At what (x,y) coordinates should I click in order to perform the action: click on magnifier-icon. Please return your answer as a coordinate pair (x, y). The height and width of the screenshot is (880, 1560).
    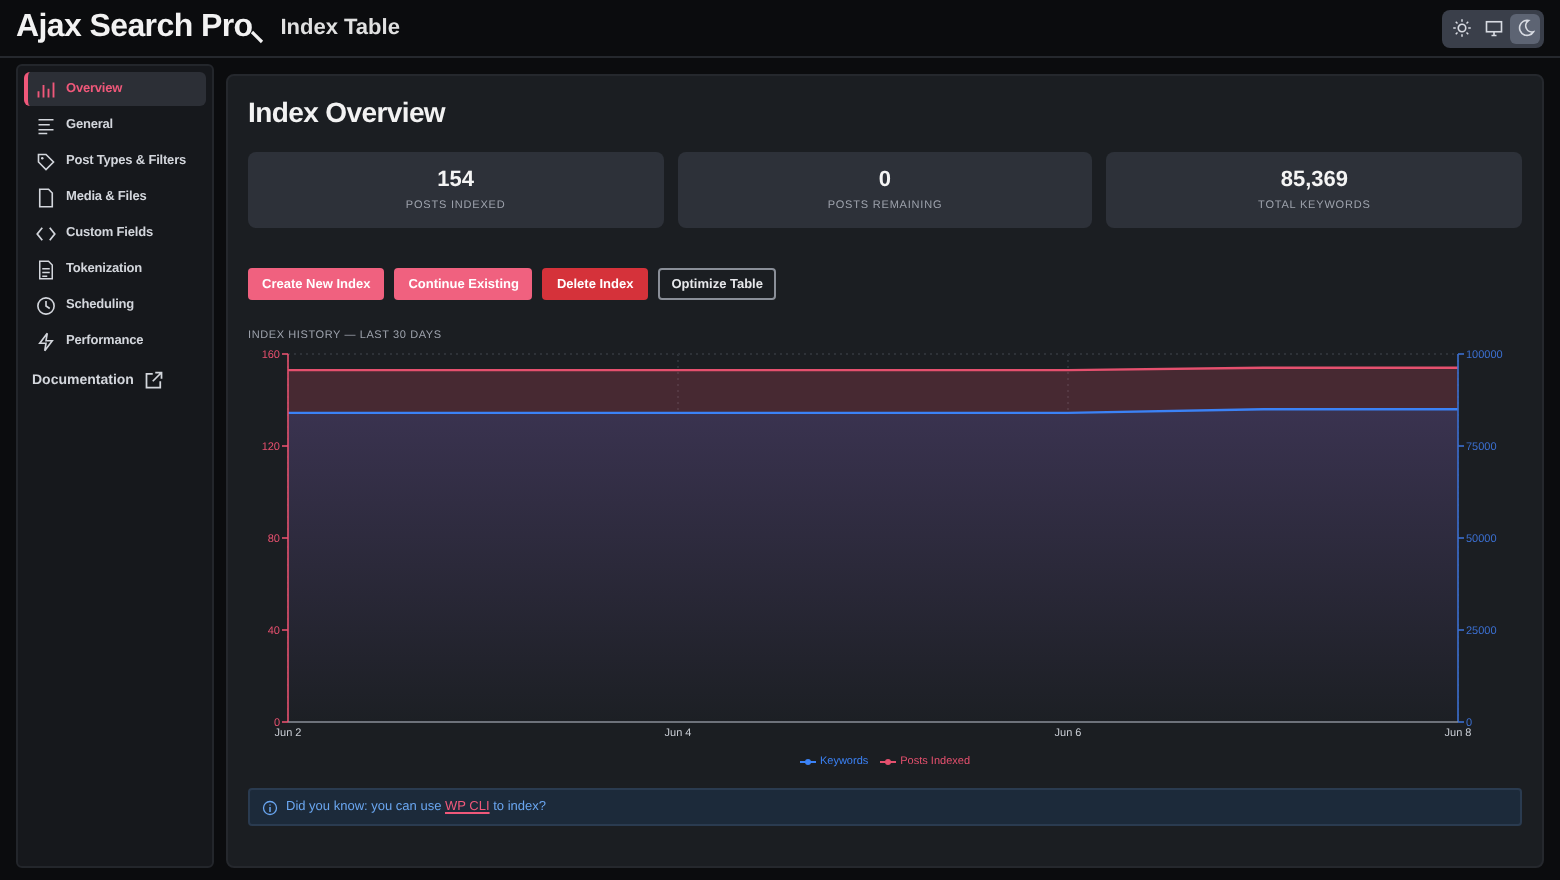
    Looking at the image, I should click on (257, 36).